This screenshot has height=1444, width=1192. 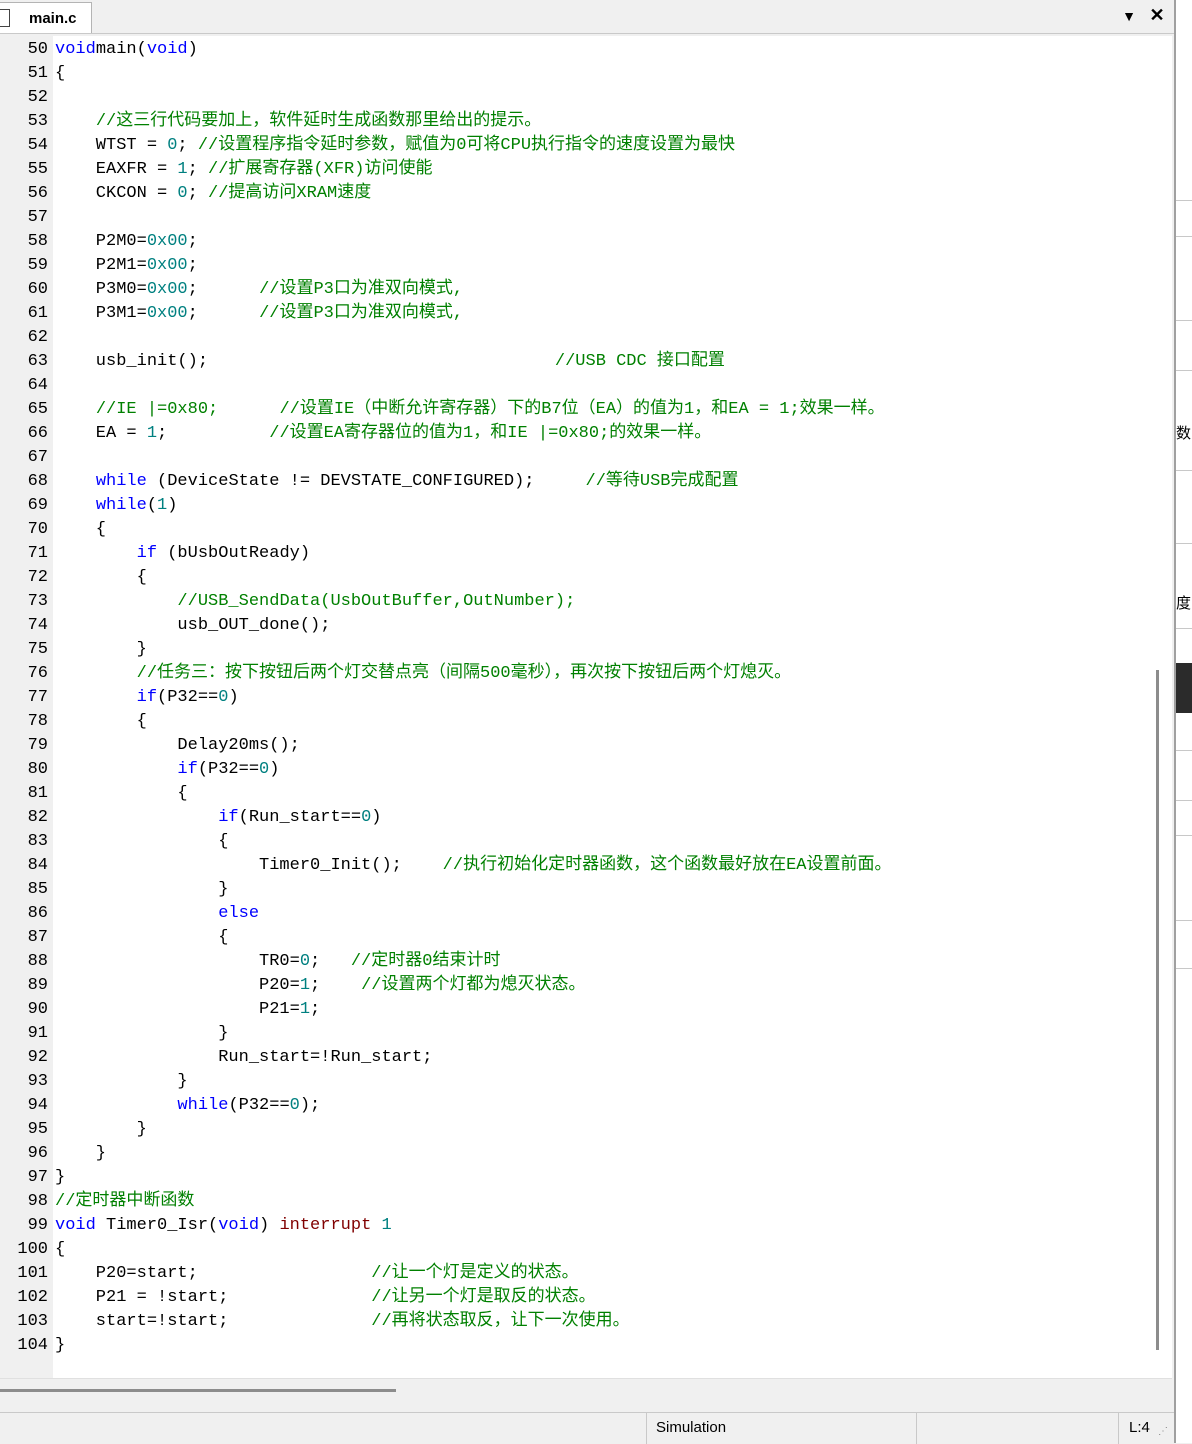 What do you see at coordinates (573, 938) in the screenshot?
I see `code-line: 87 {` at bounding box center [573, 938].